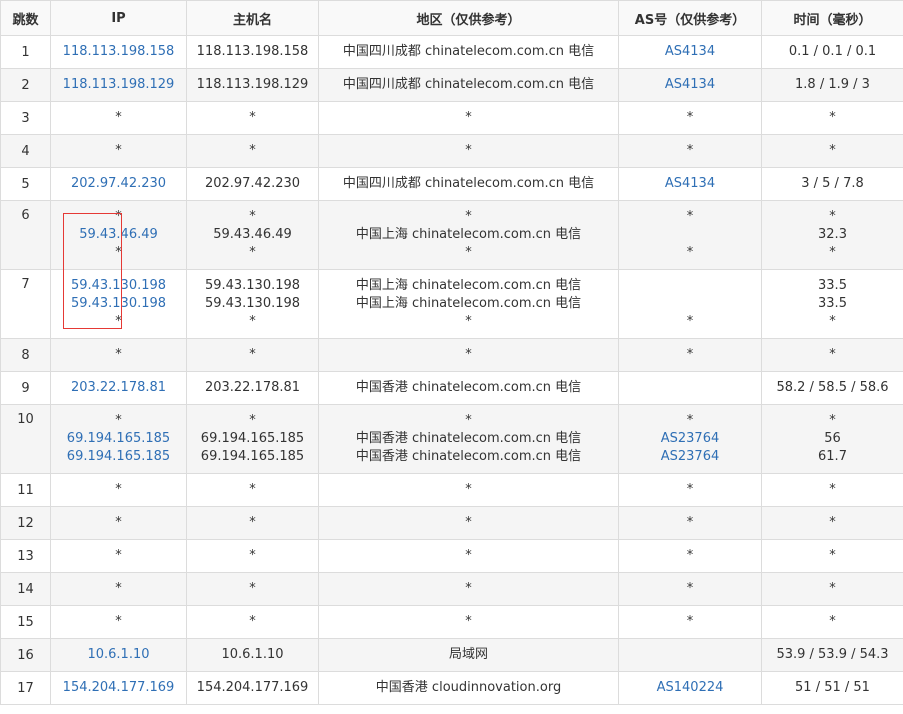 This screenshot has height=714, width=903. Describe the element at coordinates (690, 688) in the screenshot. I see `as-link: AS140224` at that location.